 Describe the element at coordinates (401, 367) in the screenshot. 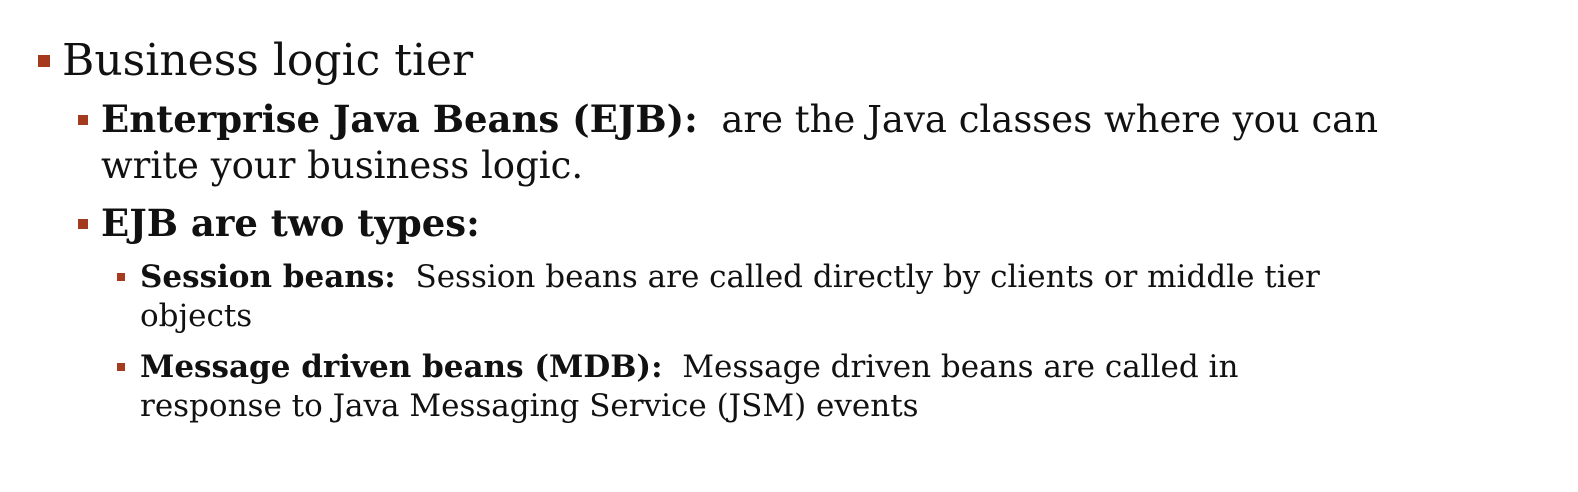

I see `mdb-term: Message driven beans (MDB):` at that location.